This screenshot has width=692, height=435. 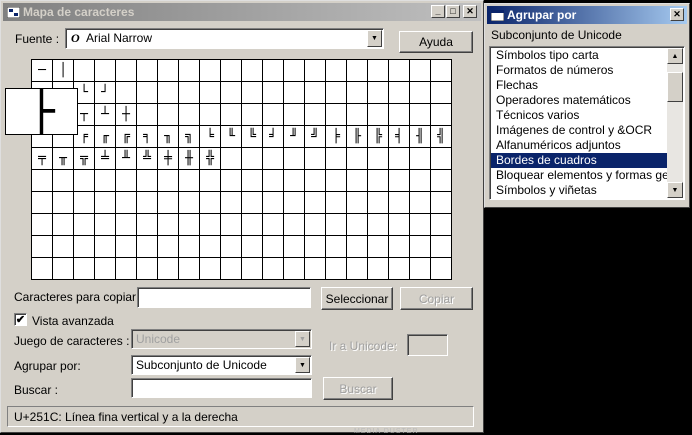 I want to click on character-cell: ╬, so click(x=210, y=159).